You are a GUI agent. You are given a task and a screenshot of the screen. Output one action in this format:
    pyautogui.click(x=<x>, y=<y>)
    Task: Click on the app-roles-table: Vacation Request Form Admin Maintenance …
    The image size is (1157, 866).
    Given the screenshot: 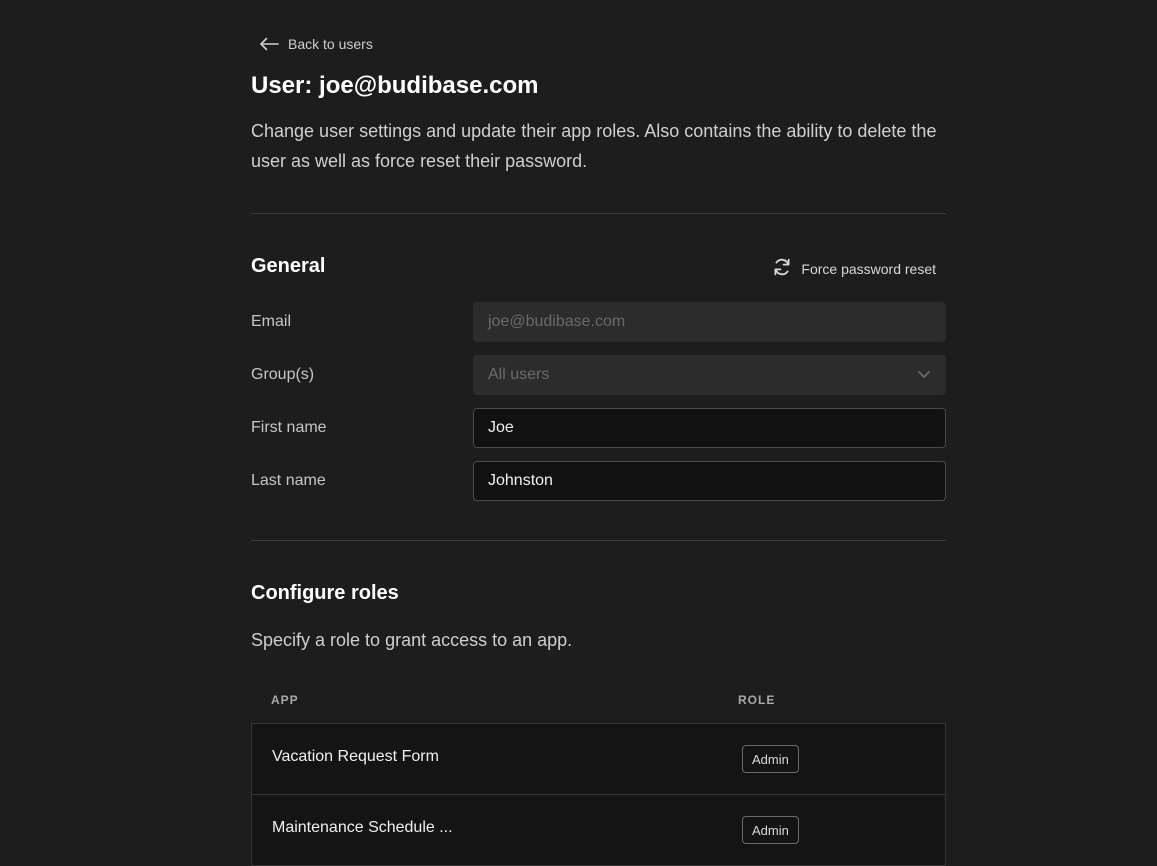 What is the action you would take?
    pyautogui.click(x=598, y=794)
    